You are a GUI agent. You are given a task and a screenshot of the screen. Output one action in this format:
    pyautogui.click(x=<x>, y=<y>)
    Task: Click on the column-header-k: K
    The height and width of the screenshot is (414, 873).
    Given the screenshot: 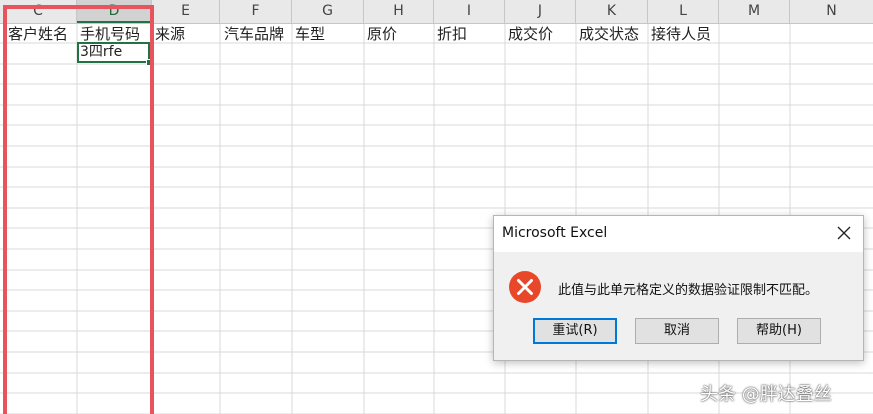 What is the action you would take?
    pyautogui.click(x=612, y=11)
    